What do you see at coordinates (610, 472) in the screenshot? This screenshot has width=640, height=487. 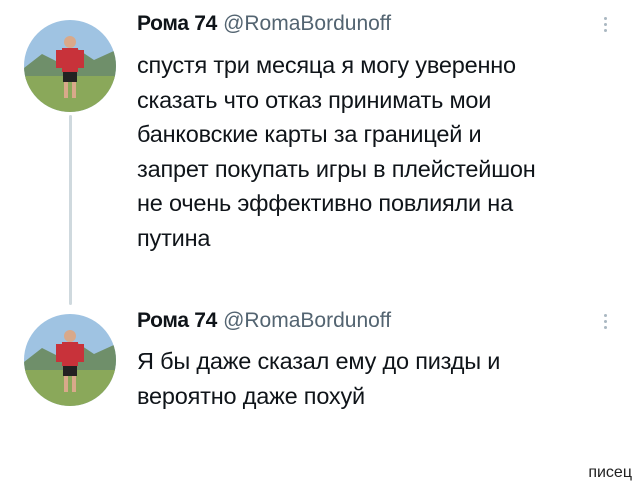 I see `watermark: писец` at bounding box center [610, 472].